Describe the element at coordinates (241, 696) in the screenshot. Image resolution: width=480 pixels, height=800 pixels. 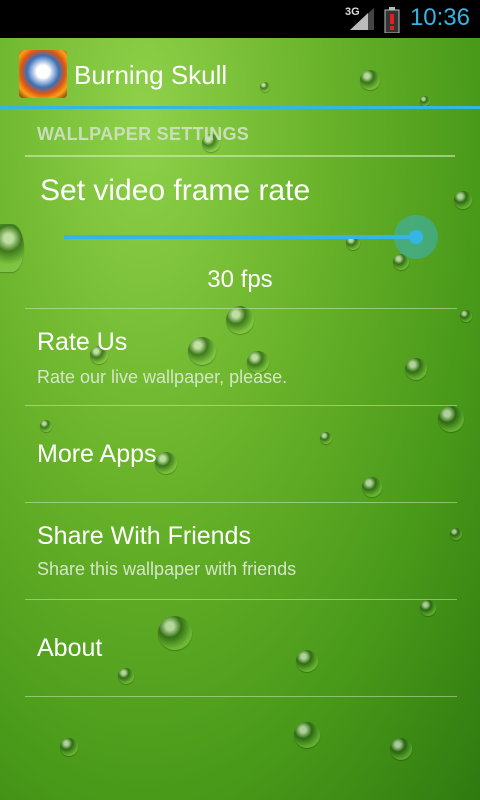
I see `divider` at that location.